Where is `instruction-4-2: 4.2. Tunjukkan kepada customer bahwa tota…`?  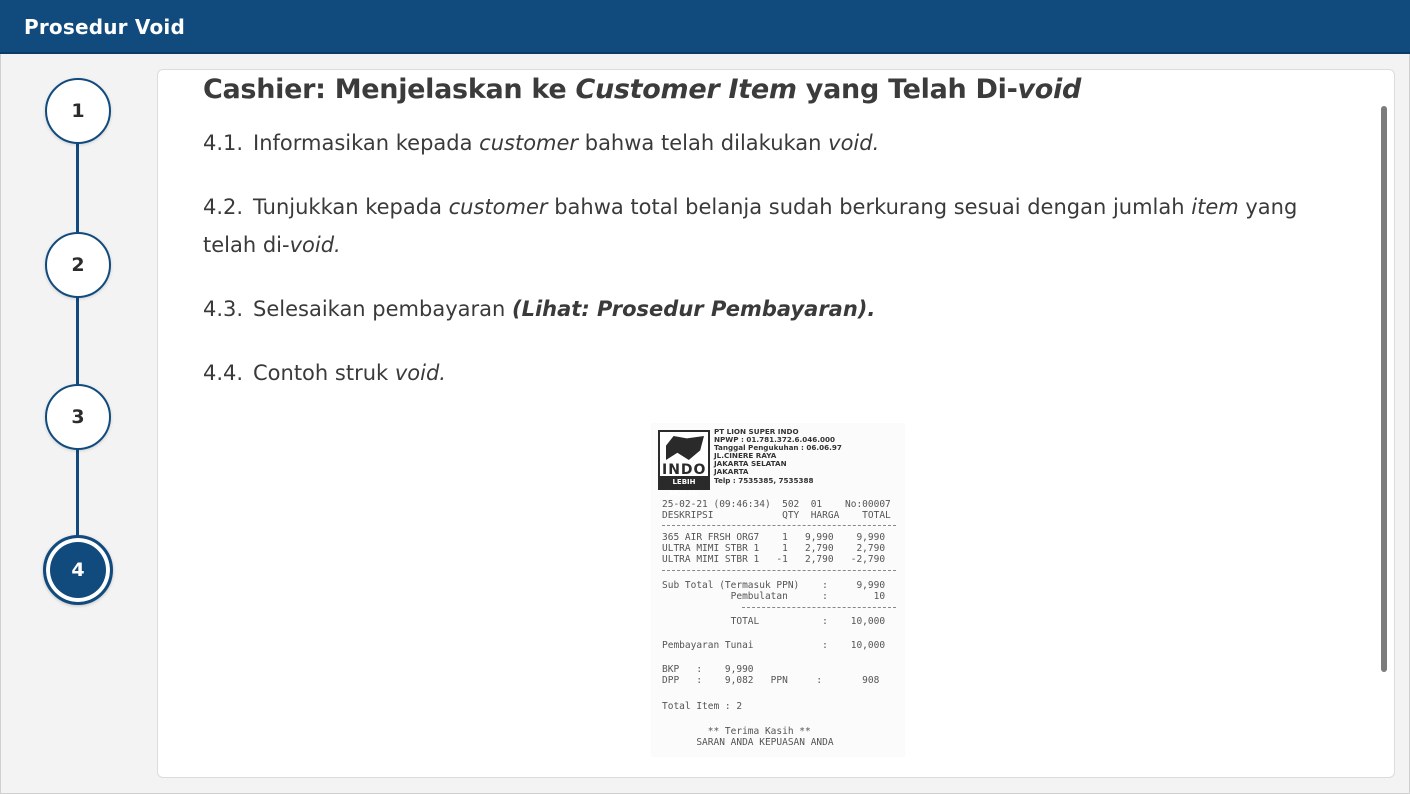
instruction-4-2: 4.2. Tunjukkan kepada customer bahwa tota… is located at coordinates (750, 226).